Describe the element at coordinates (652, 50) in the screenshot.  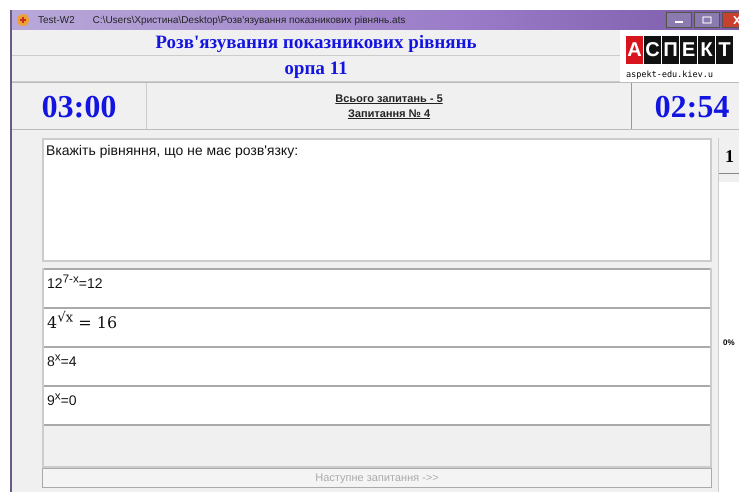
I see `logo-letter: С` at that location.